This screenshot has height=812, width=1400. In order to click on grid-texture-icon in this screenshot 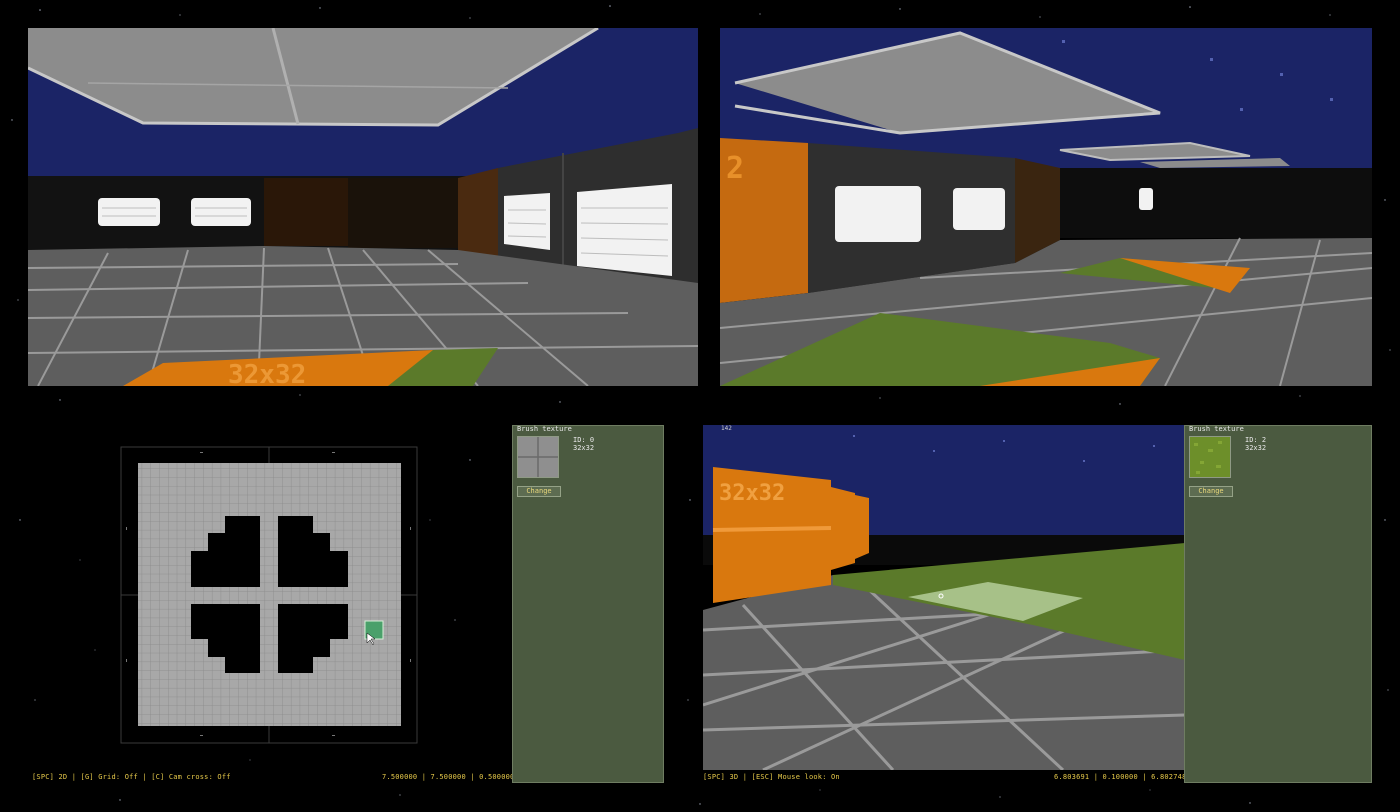, I will do `click(538, 457)`.